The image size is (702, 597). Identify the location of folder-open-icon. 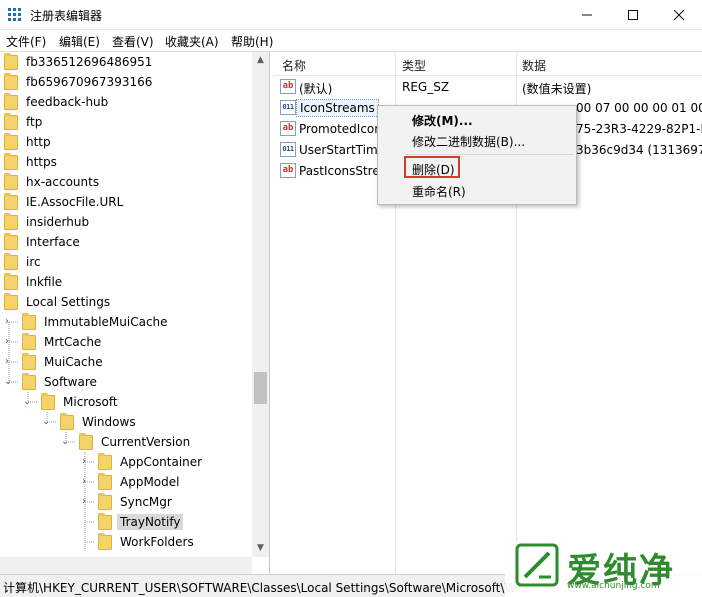
(105, 521).